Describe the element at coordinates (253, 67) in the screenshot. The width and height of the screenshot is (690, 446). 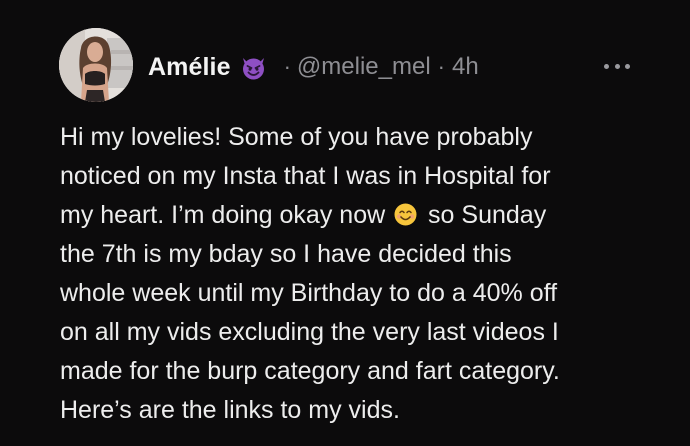
I see `smiling-devil-icon` at that location.